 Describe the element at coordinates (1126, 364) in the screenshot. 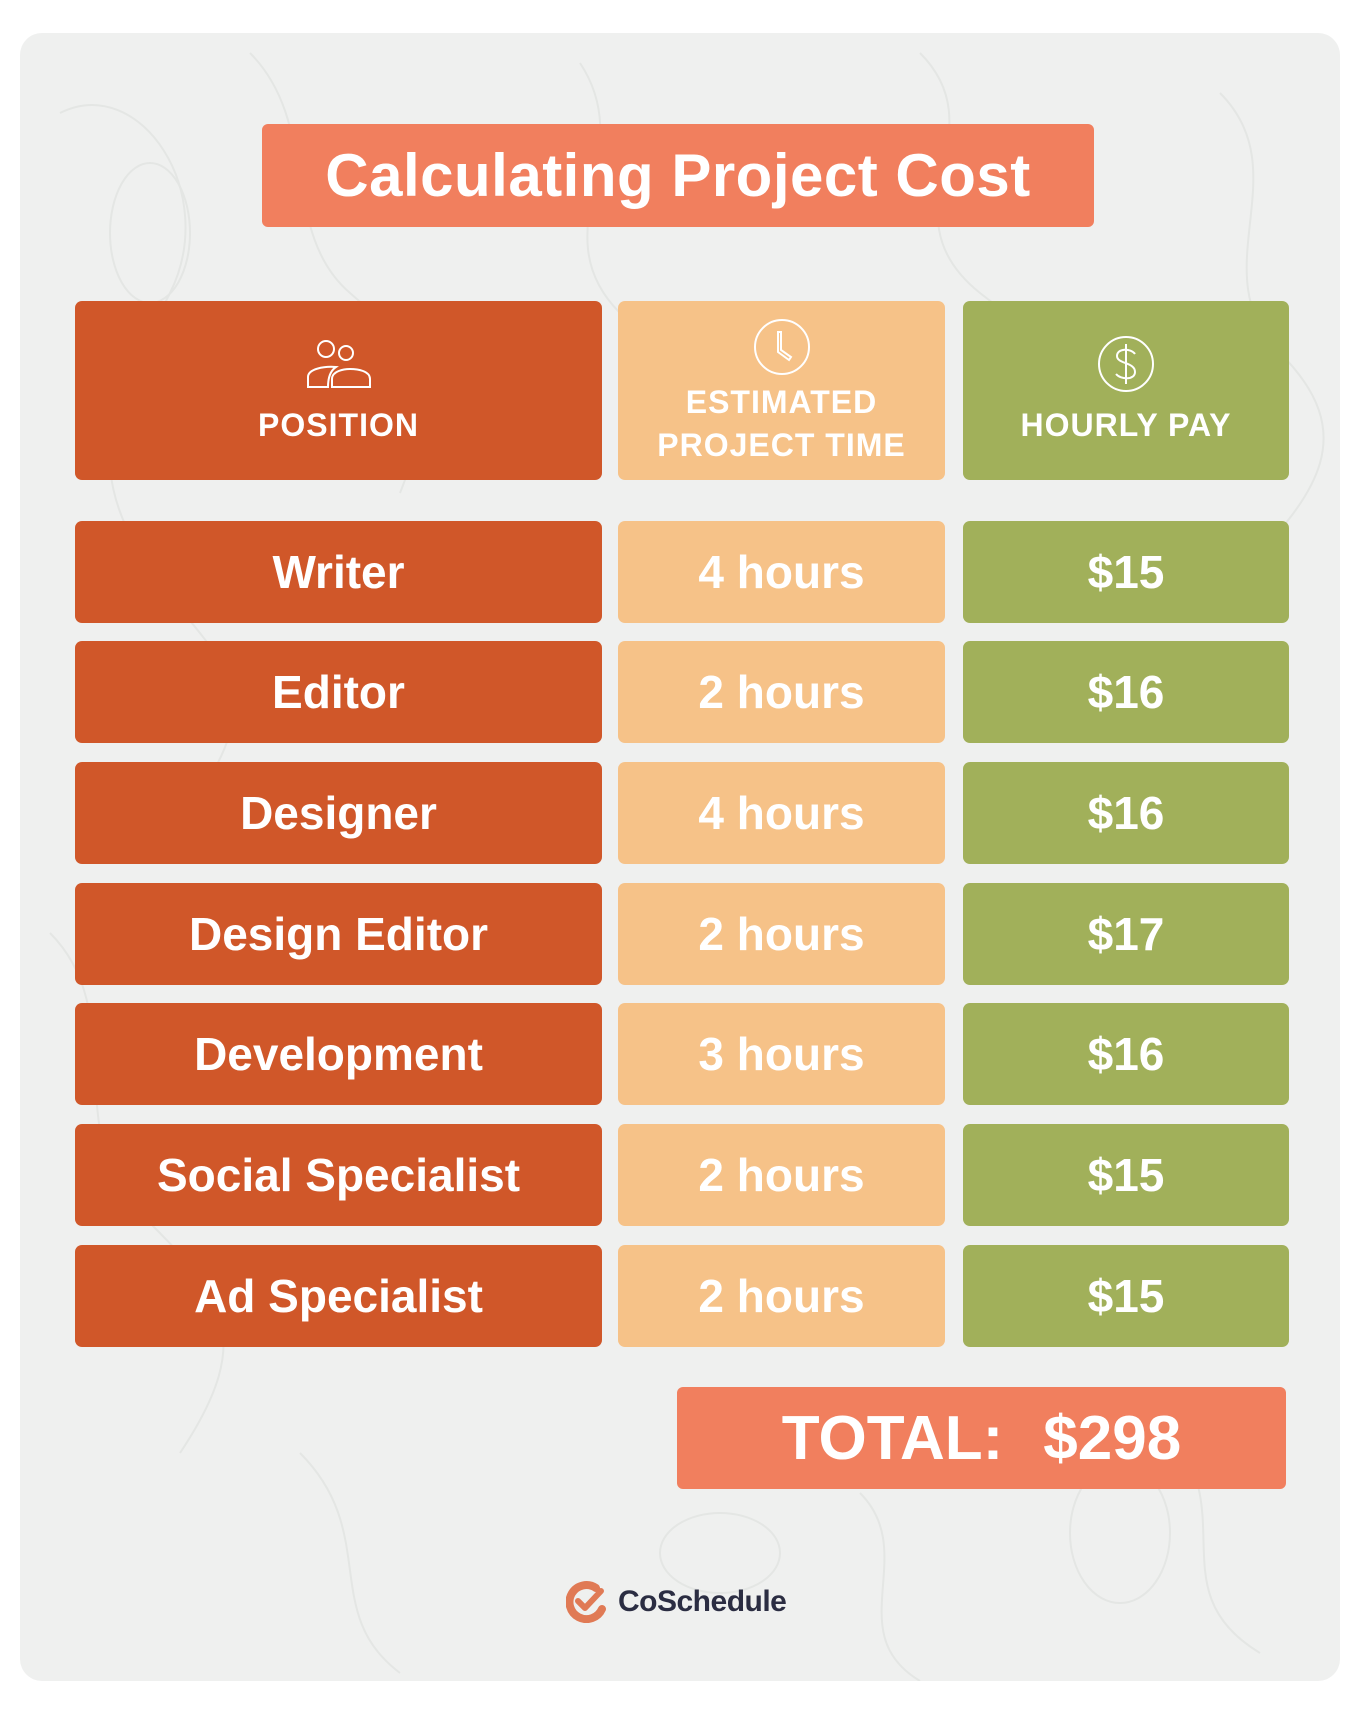

I see `dollar-icon` at that location.